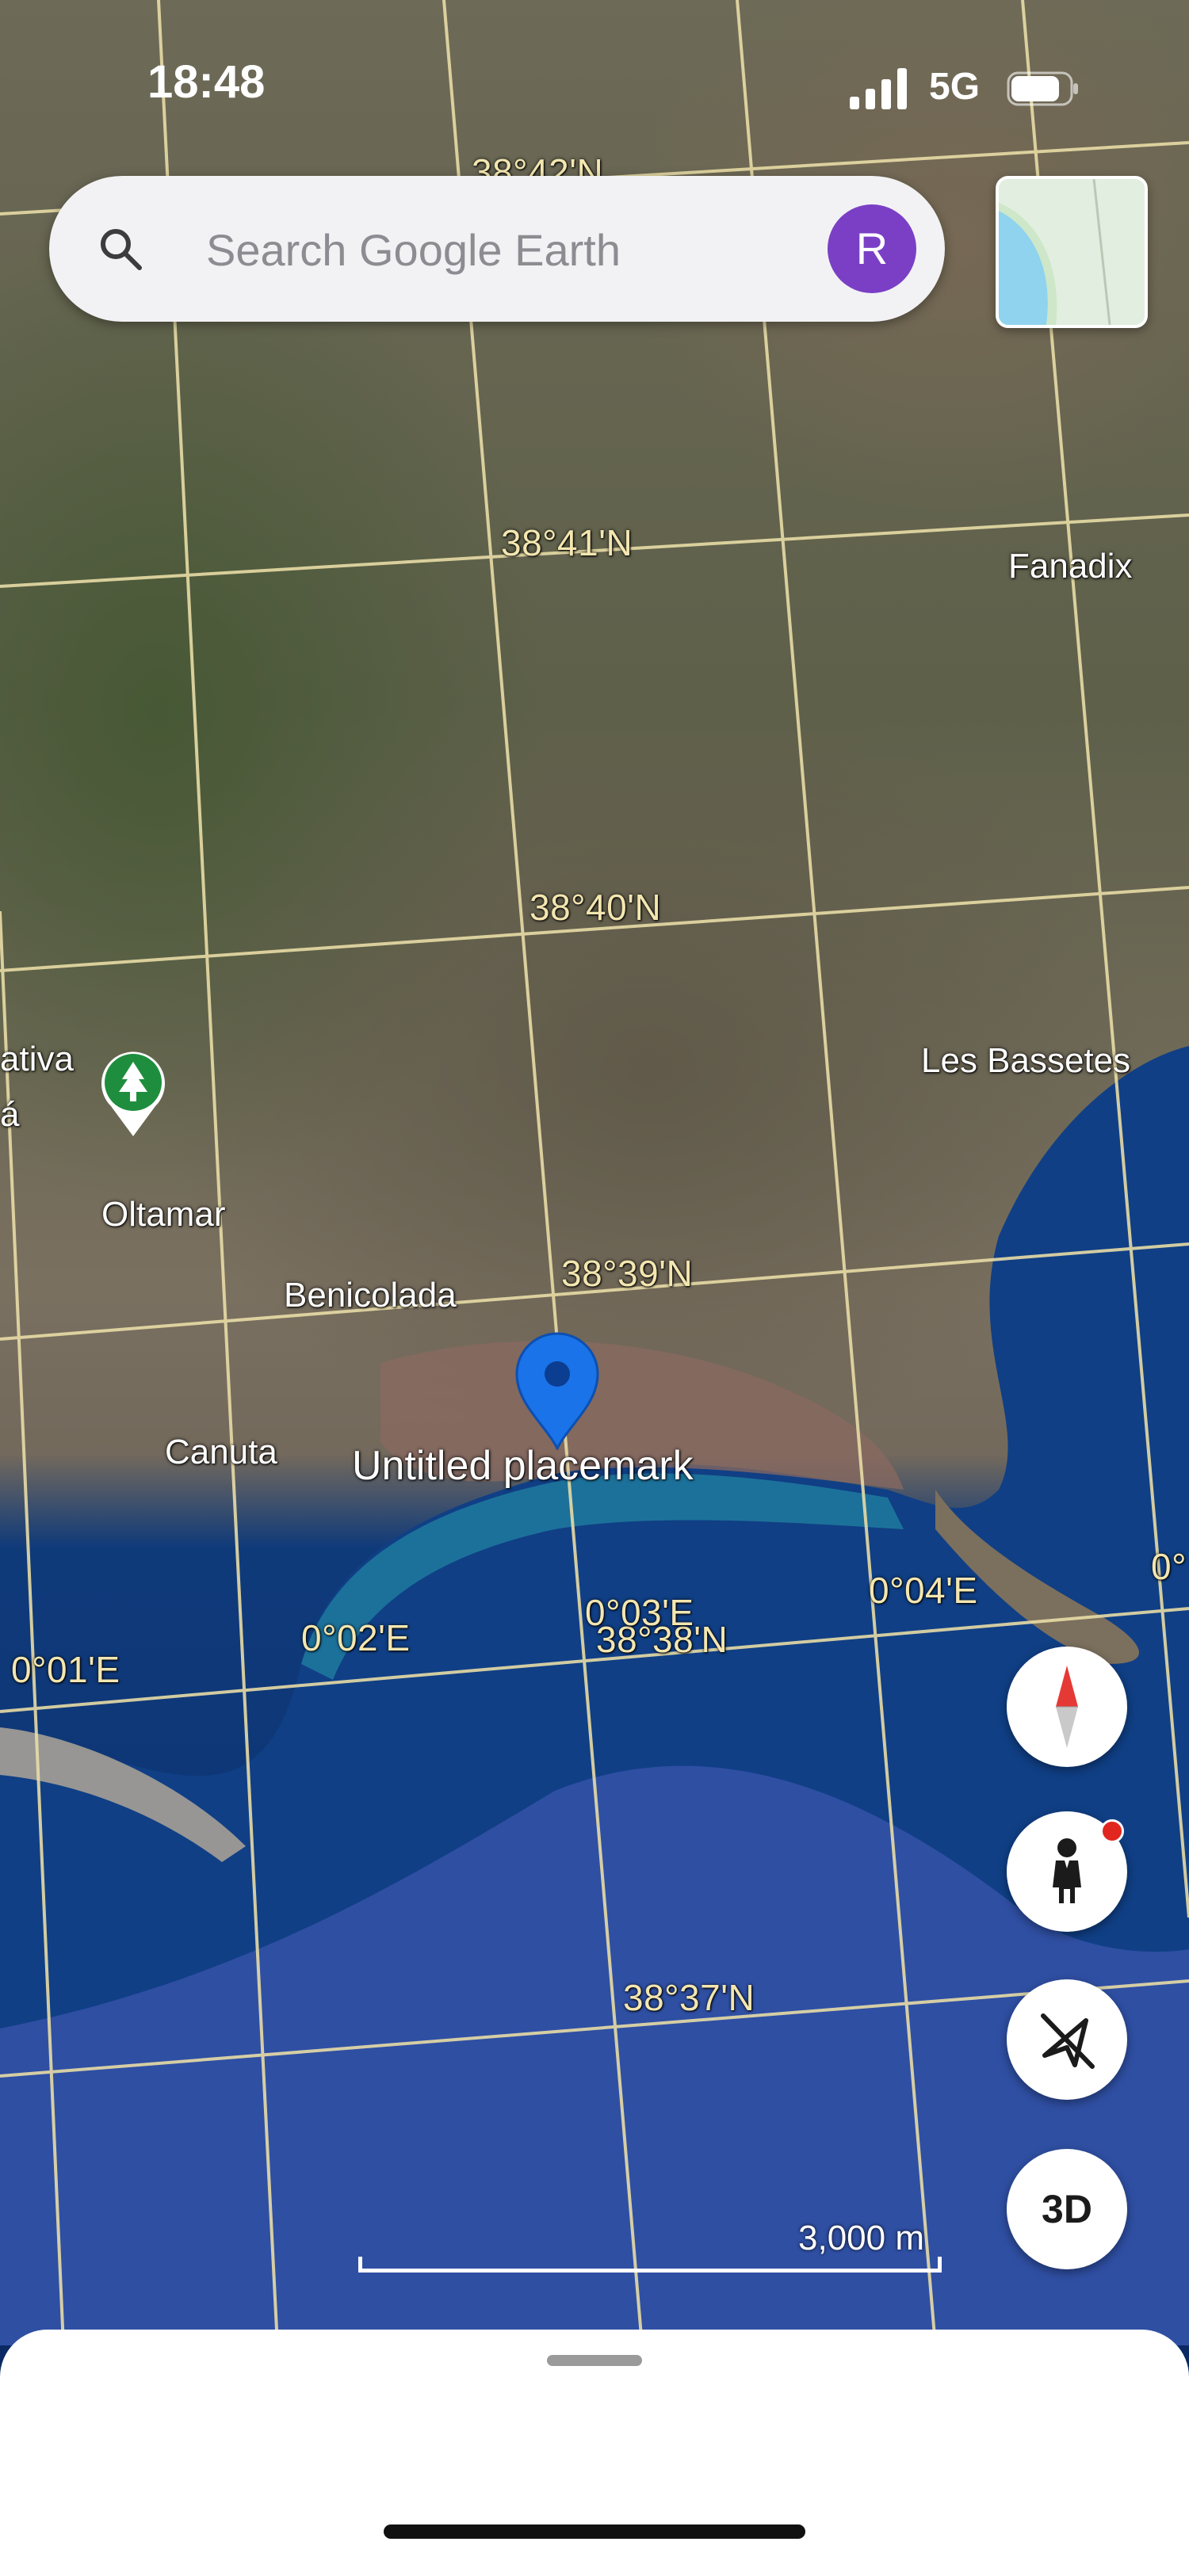 Image resolution: width=1189 pixels, height=2576 pixels. What do you see at coordinates (1169, 1566) in the screenshot?
I see `longitude-label: 0°` at bounding box center [1169, 1566].